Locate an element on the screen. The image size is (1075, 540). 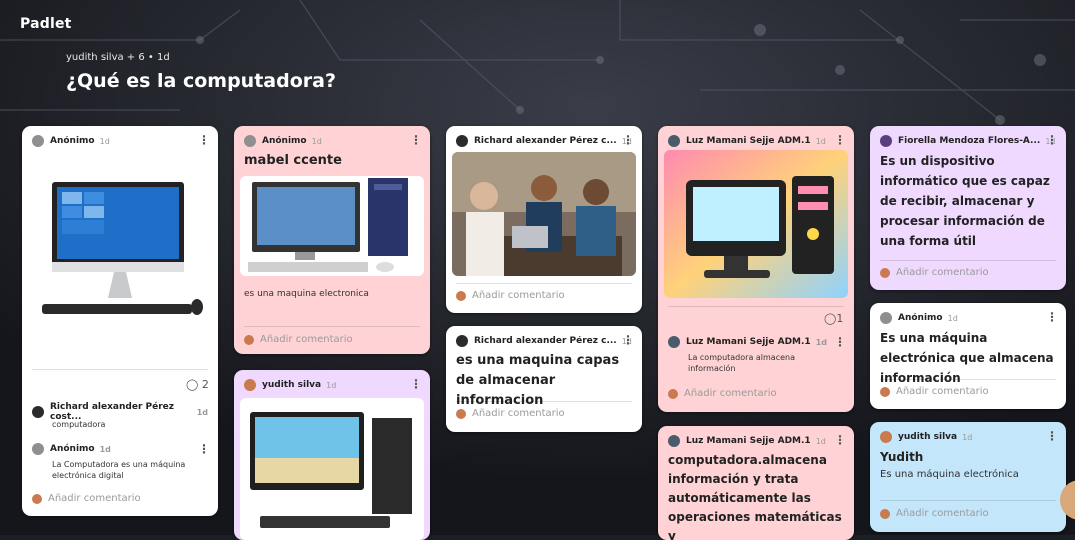
post-body: es una maquina electronica is located at coordinates (306, 294).